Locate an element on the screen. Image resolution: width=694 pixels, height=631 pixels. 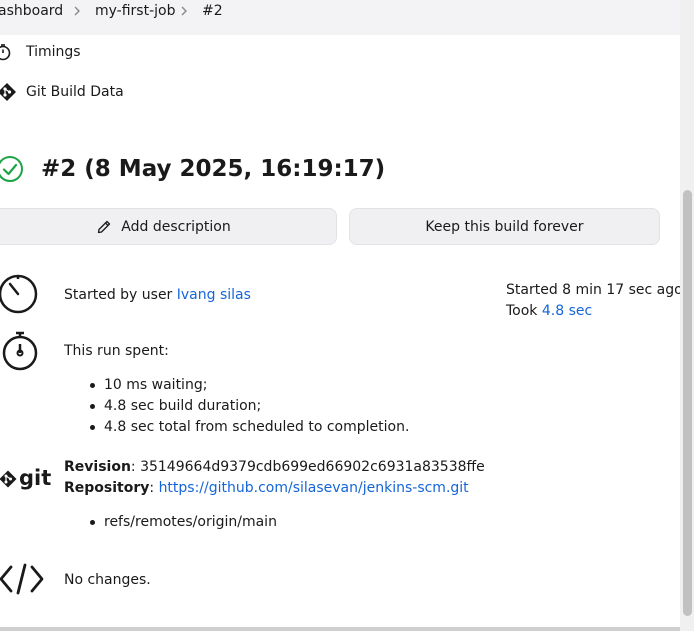
took-prefix: Took is located at coordinates (524, 311).